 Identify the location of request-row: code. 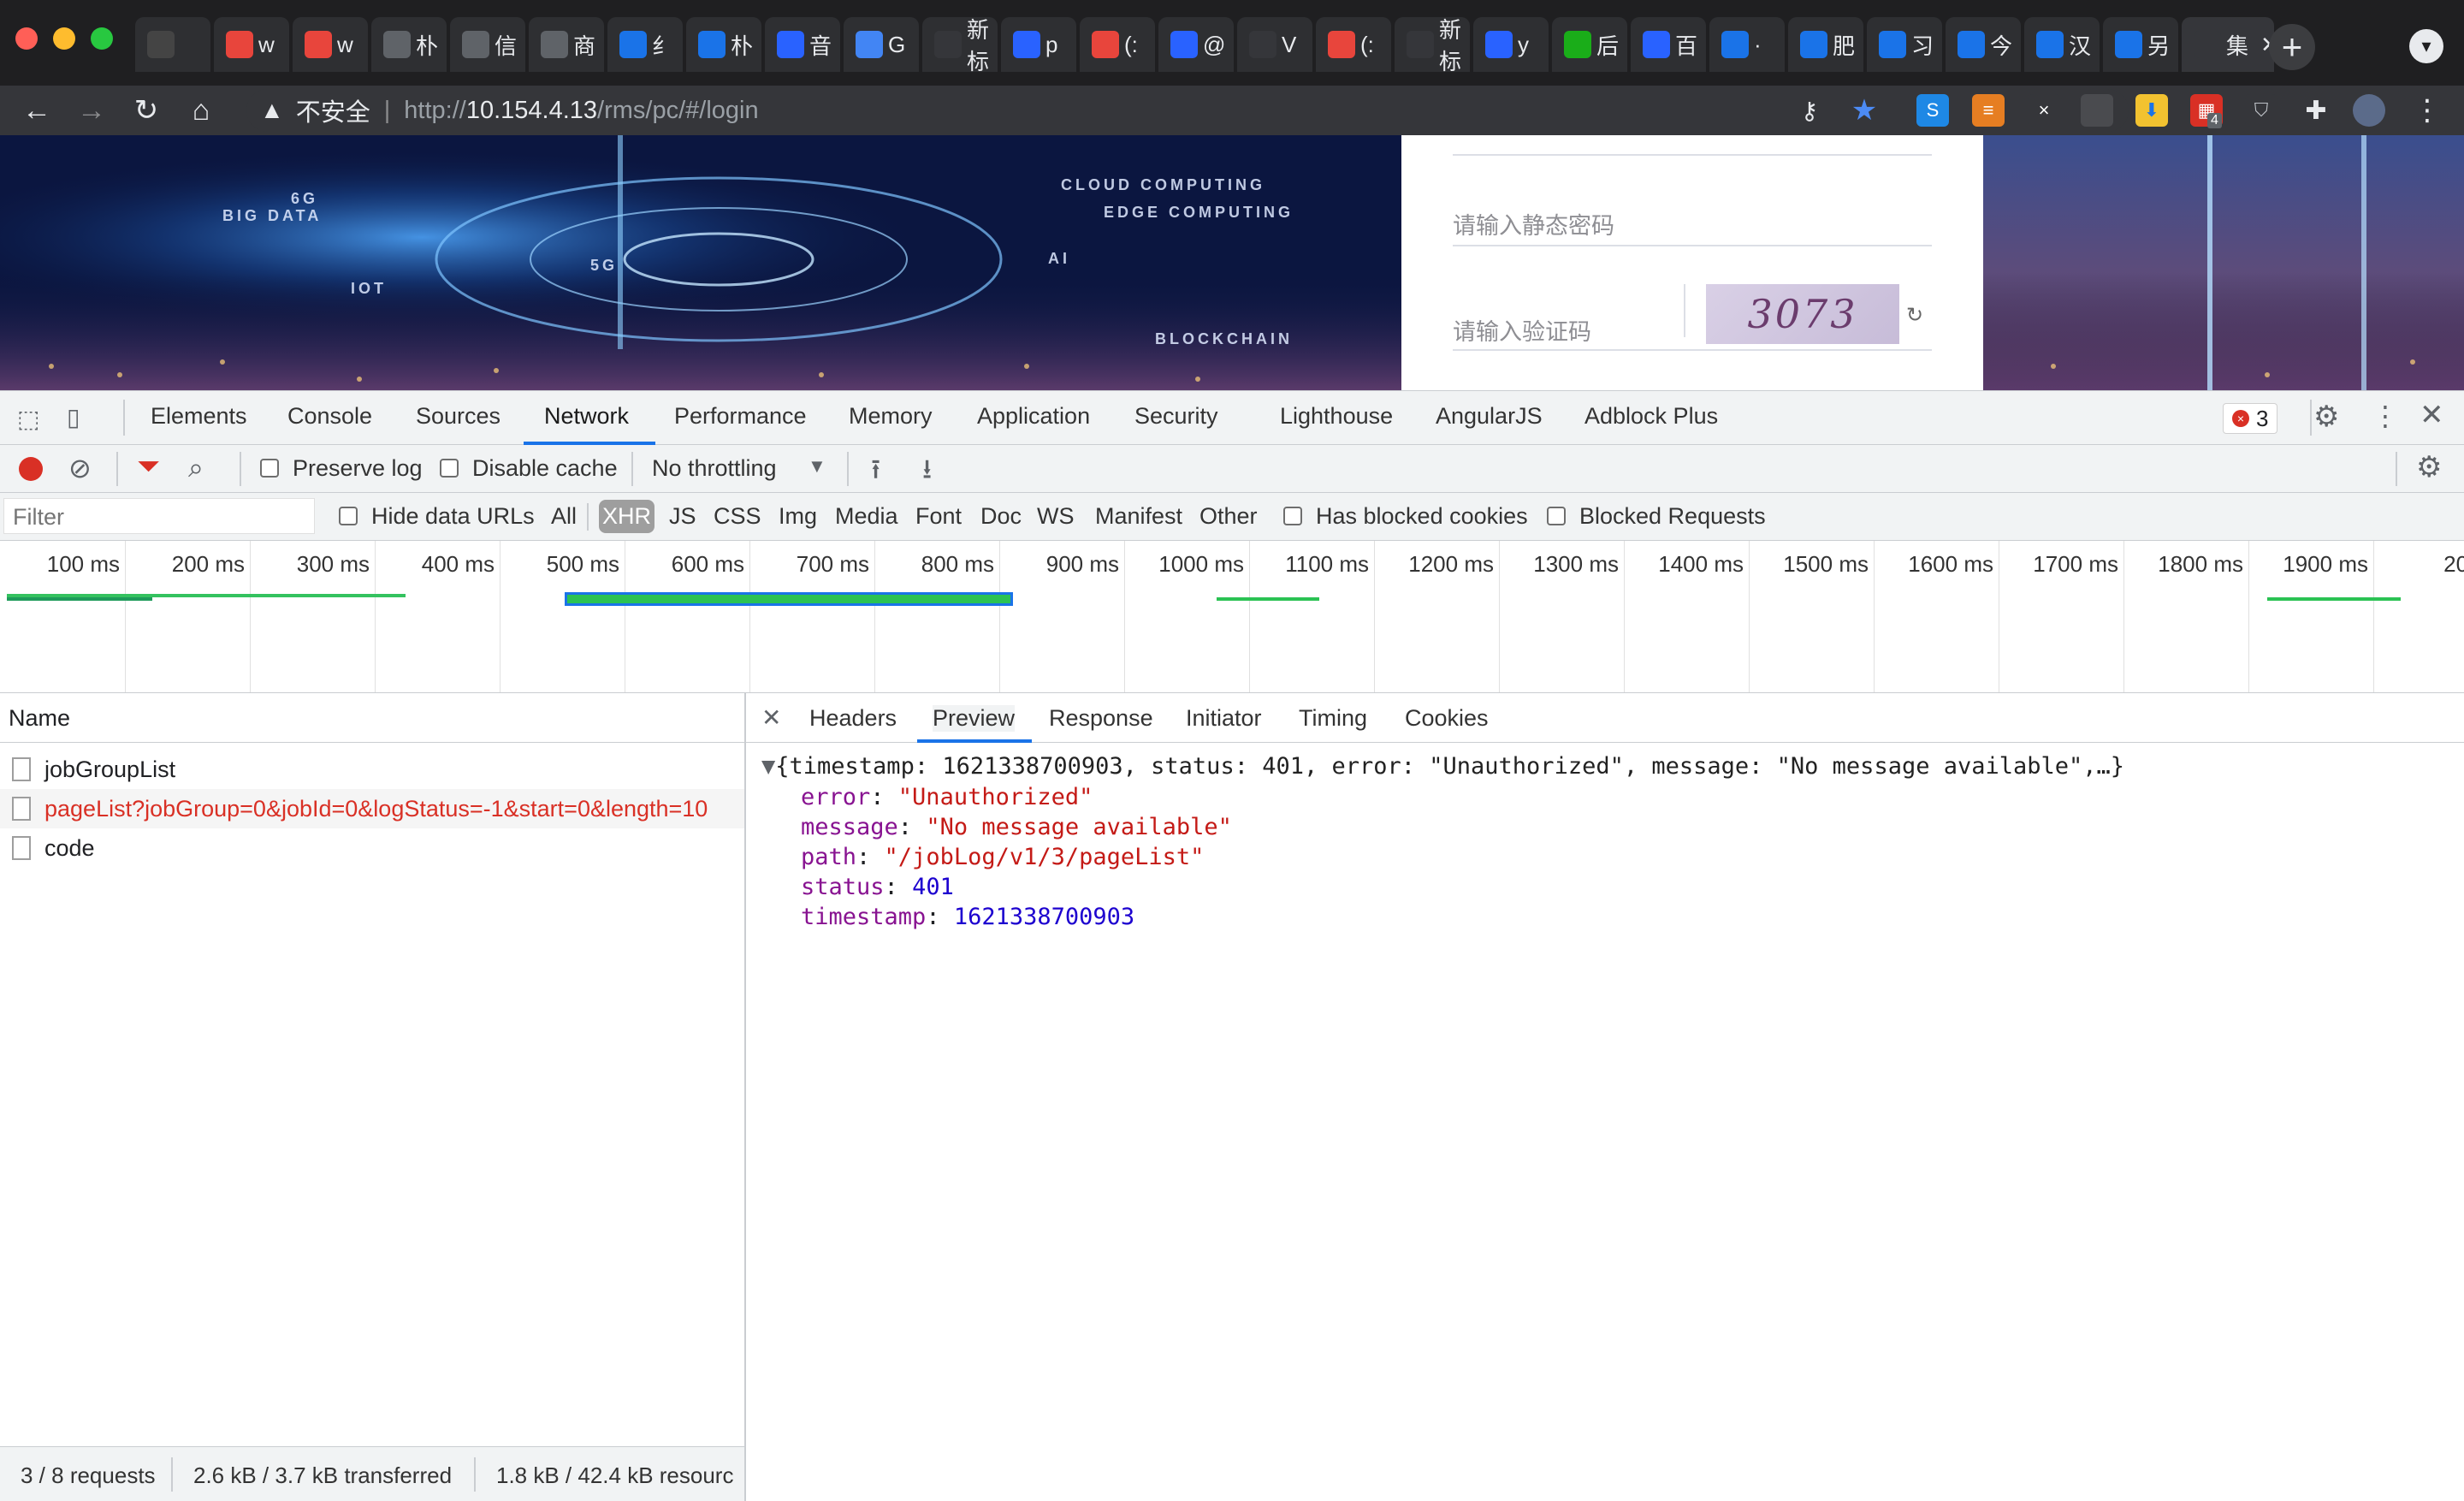
(372, 848).